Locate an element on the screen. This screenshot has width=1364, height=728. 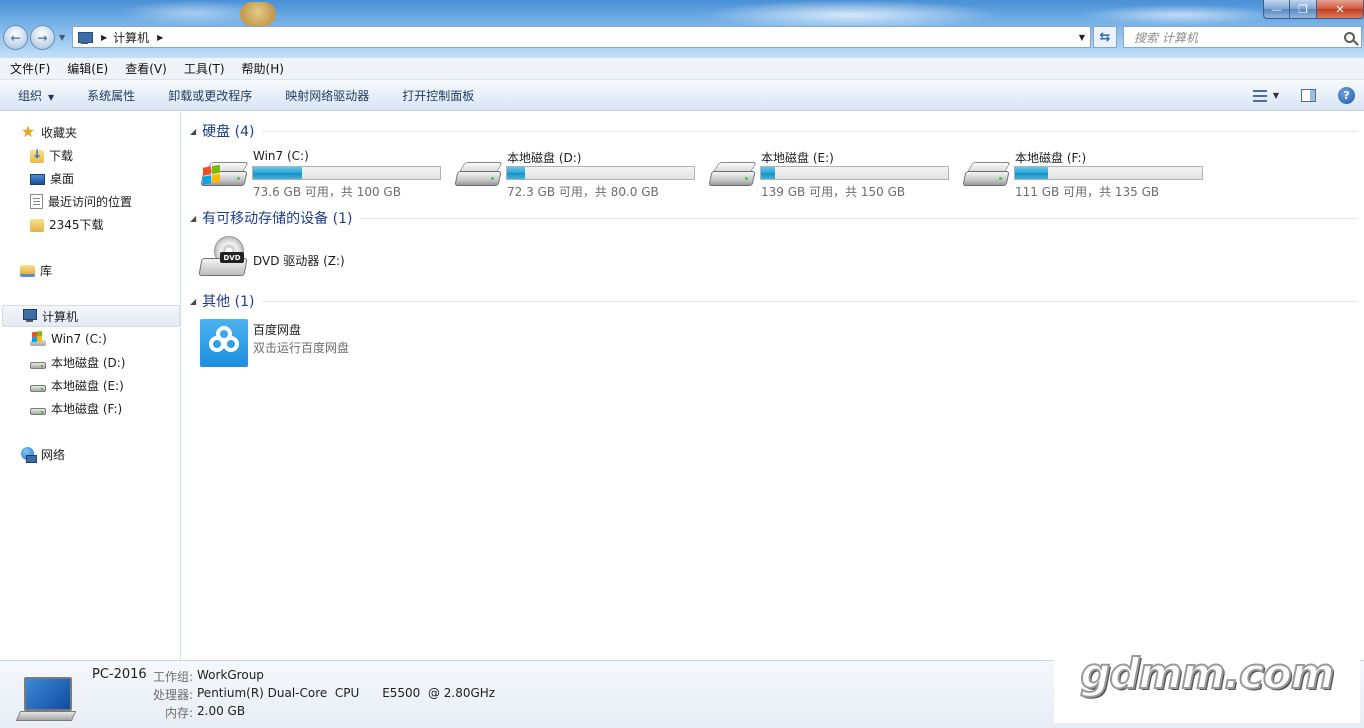
drive-item: 本地磁盘 (F:) 111 GB 可用，共 135 GB is located at coordinates (1087, 174).